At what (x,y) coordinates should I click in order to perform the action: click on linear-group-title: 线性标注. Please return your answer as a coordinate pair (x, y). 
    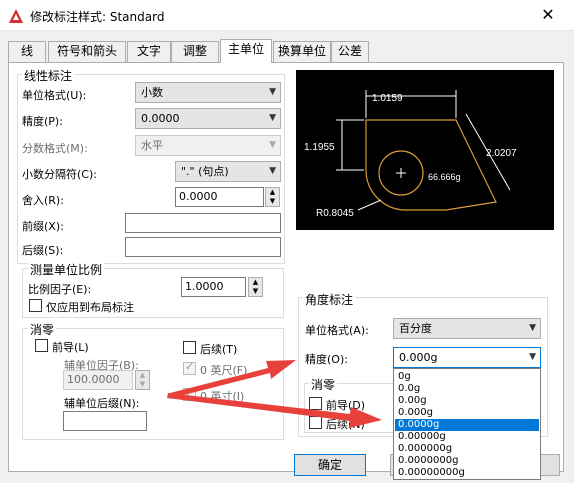
    Looking at the image, I should click on (48, 75).